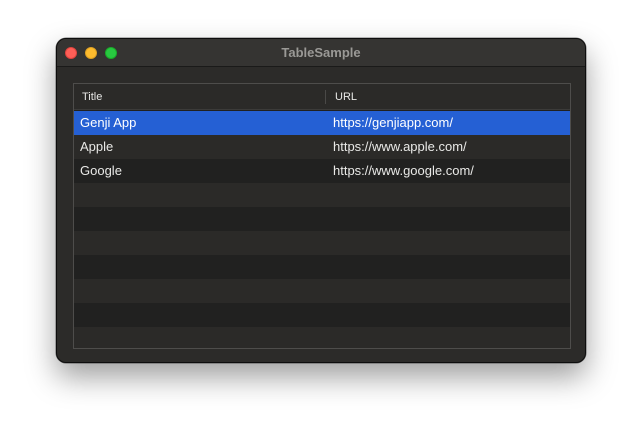 The height and width of the screenshot is (438, 642). I want to click on cell-url: https://www.google.com/, so click(403, 170).